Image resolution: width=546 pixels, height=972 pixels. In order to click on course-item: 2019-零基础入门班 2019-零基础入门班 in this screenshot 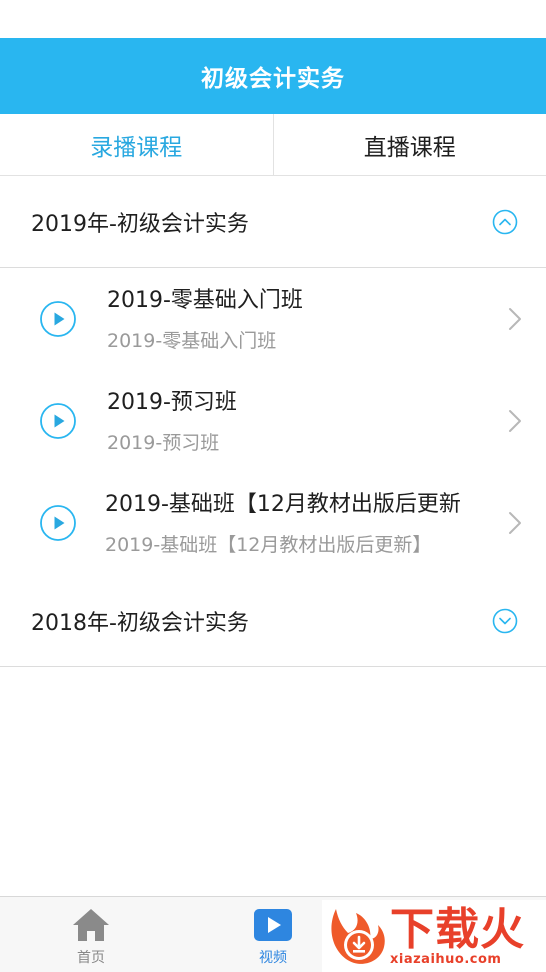, I will do `click(273, 319)`.